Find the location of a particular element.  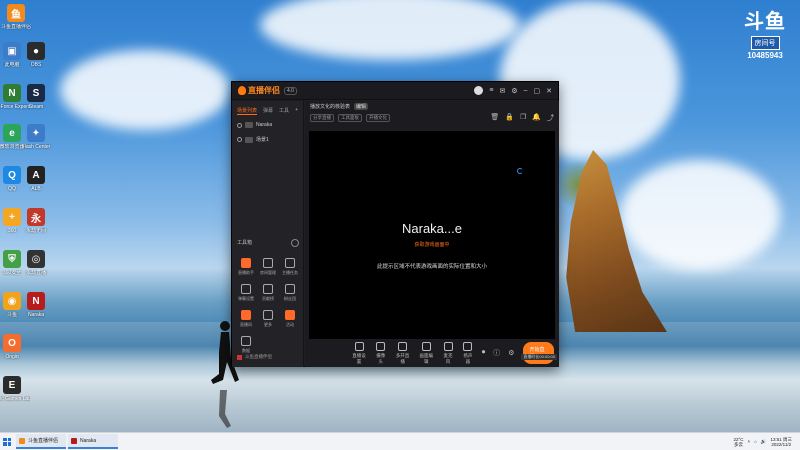

toolbar-item-label: 扬声器 is located at coordinates (468, 358).